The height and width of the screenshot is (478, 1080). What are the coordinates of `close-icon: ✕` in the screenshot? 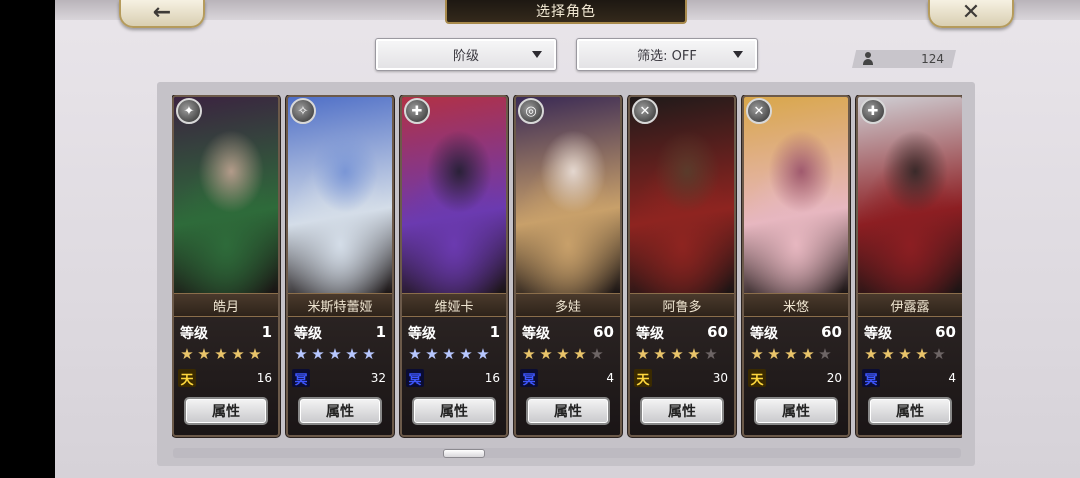 It's located at (971, 12).